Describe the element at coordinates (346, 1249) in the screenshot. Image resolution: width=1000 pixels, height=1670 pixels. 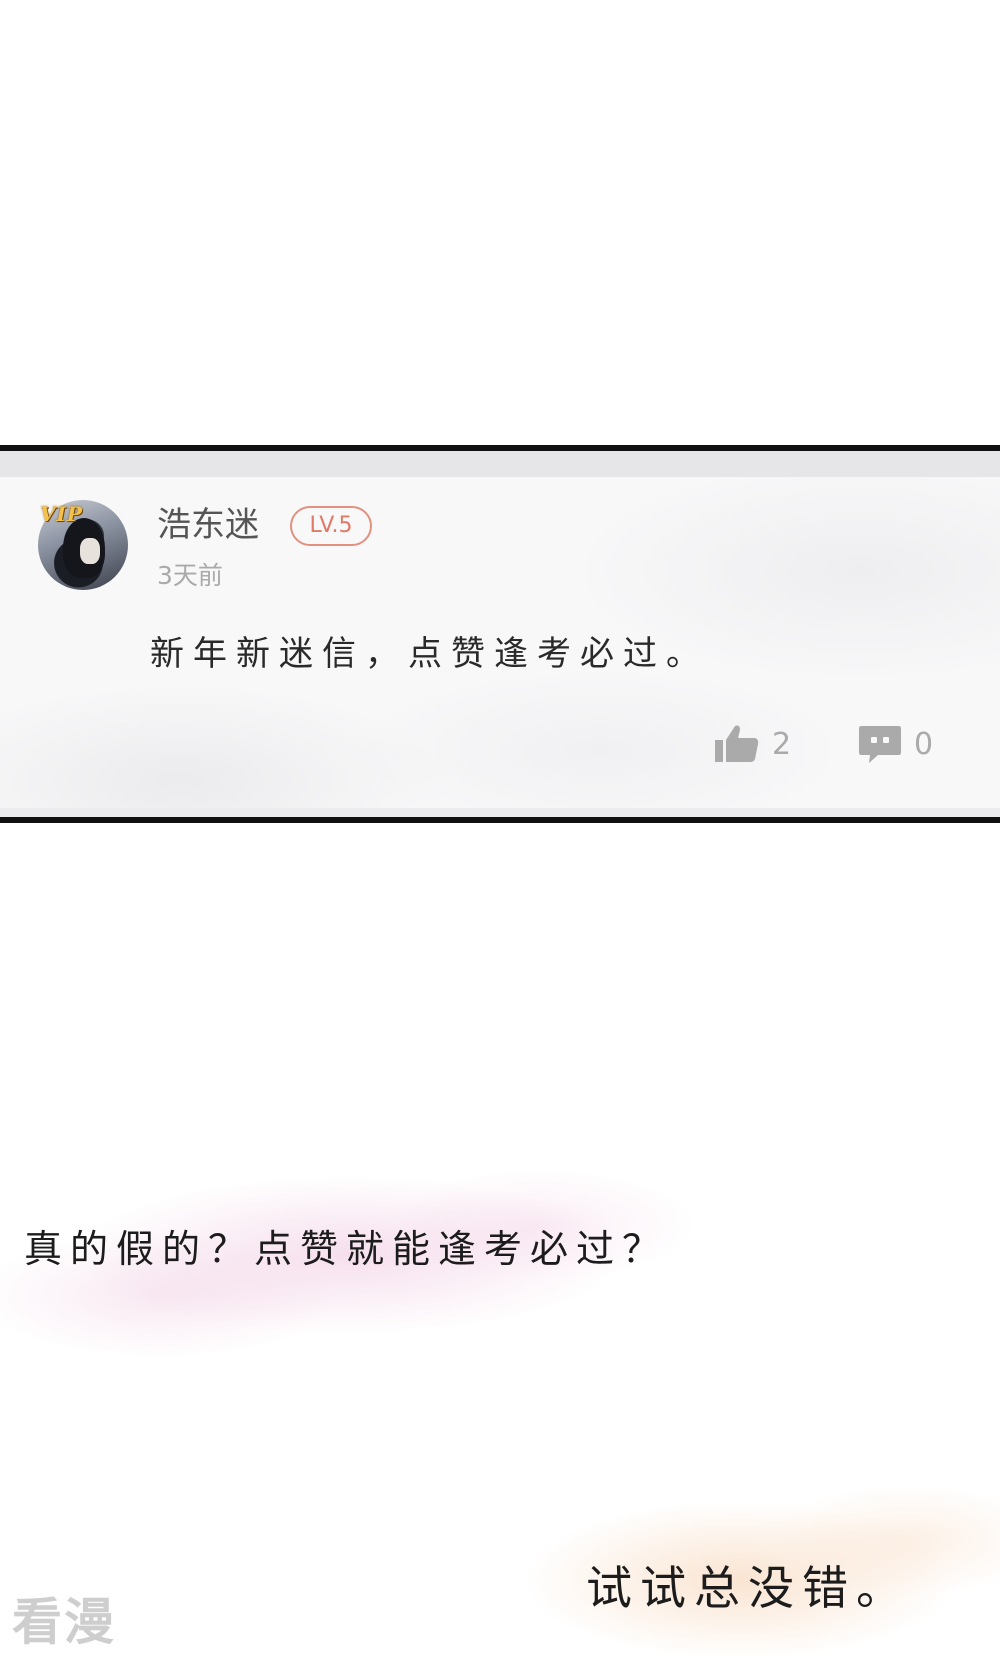
I see `caption-question: 真的假的？点赞就能逢考必过？` at that location.